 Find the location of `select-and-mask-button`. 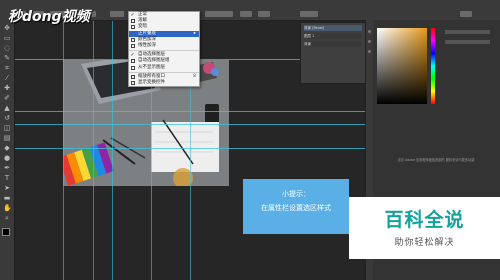

select-and-mask-button is located at coordinates (219, 14).